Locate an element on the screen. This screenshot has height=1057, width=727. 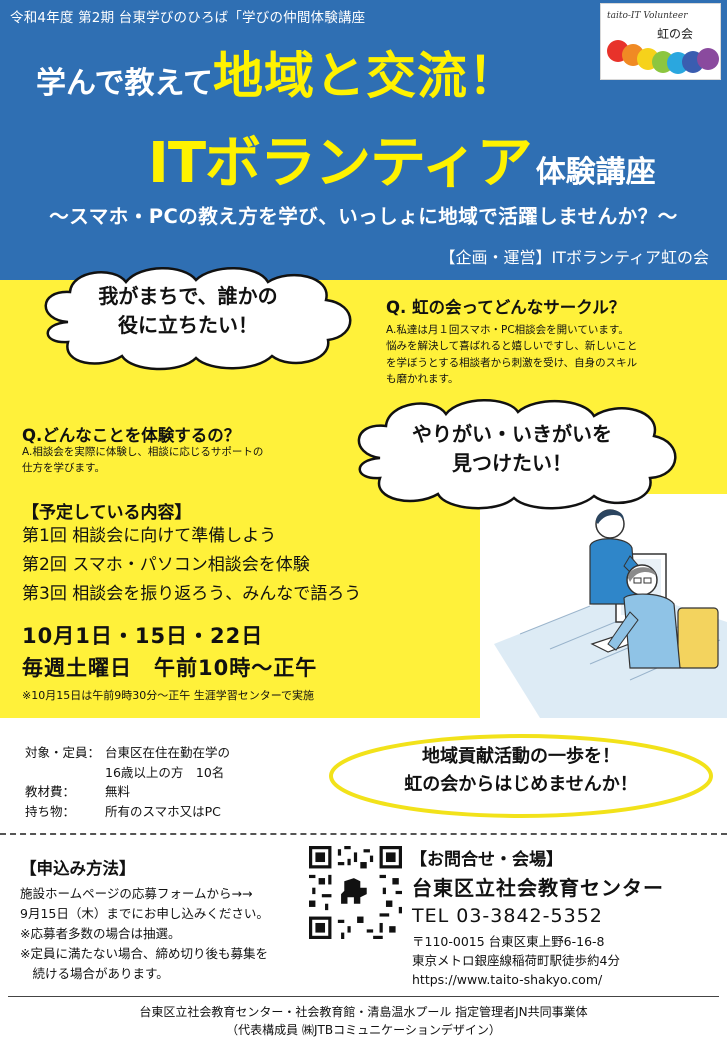
contact-url: https://www.taito-shakyo.com/ is located at coordinates (516, 979).